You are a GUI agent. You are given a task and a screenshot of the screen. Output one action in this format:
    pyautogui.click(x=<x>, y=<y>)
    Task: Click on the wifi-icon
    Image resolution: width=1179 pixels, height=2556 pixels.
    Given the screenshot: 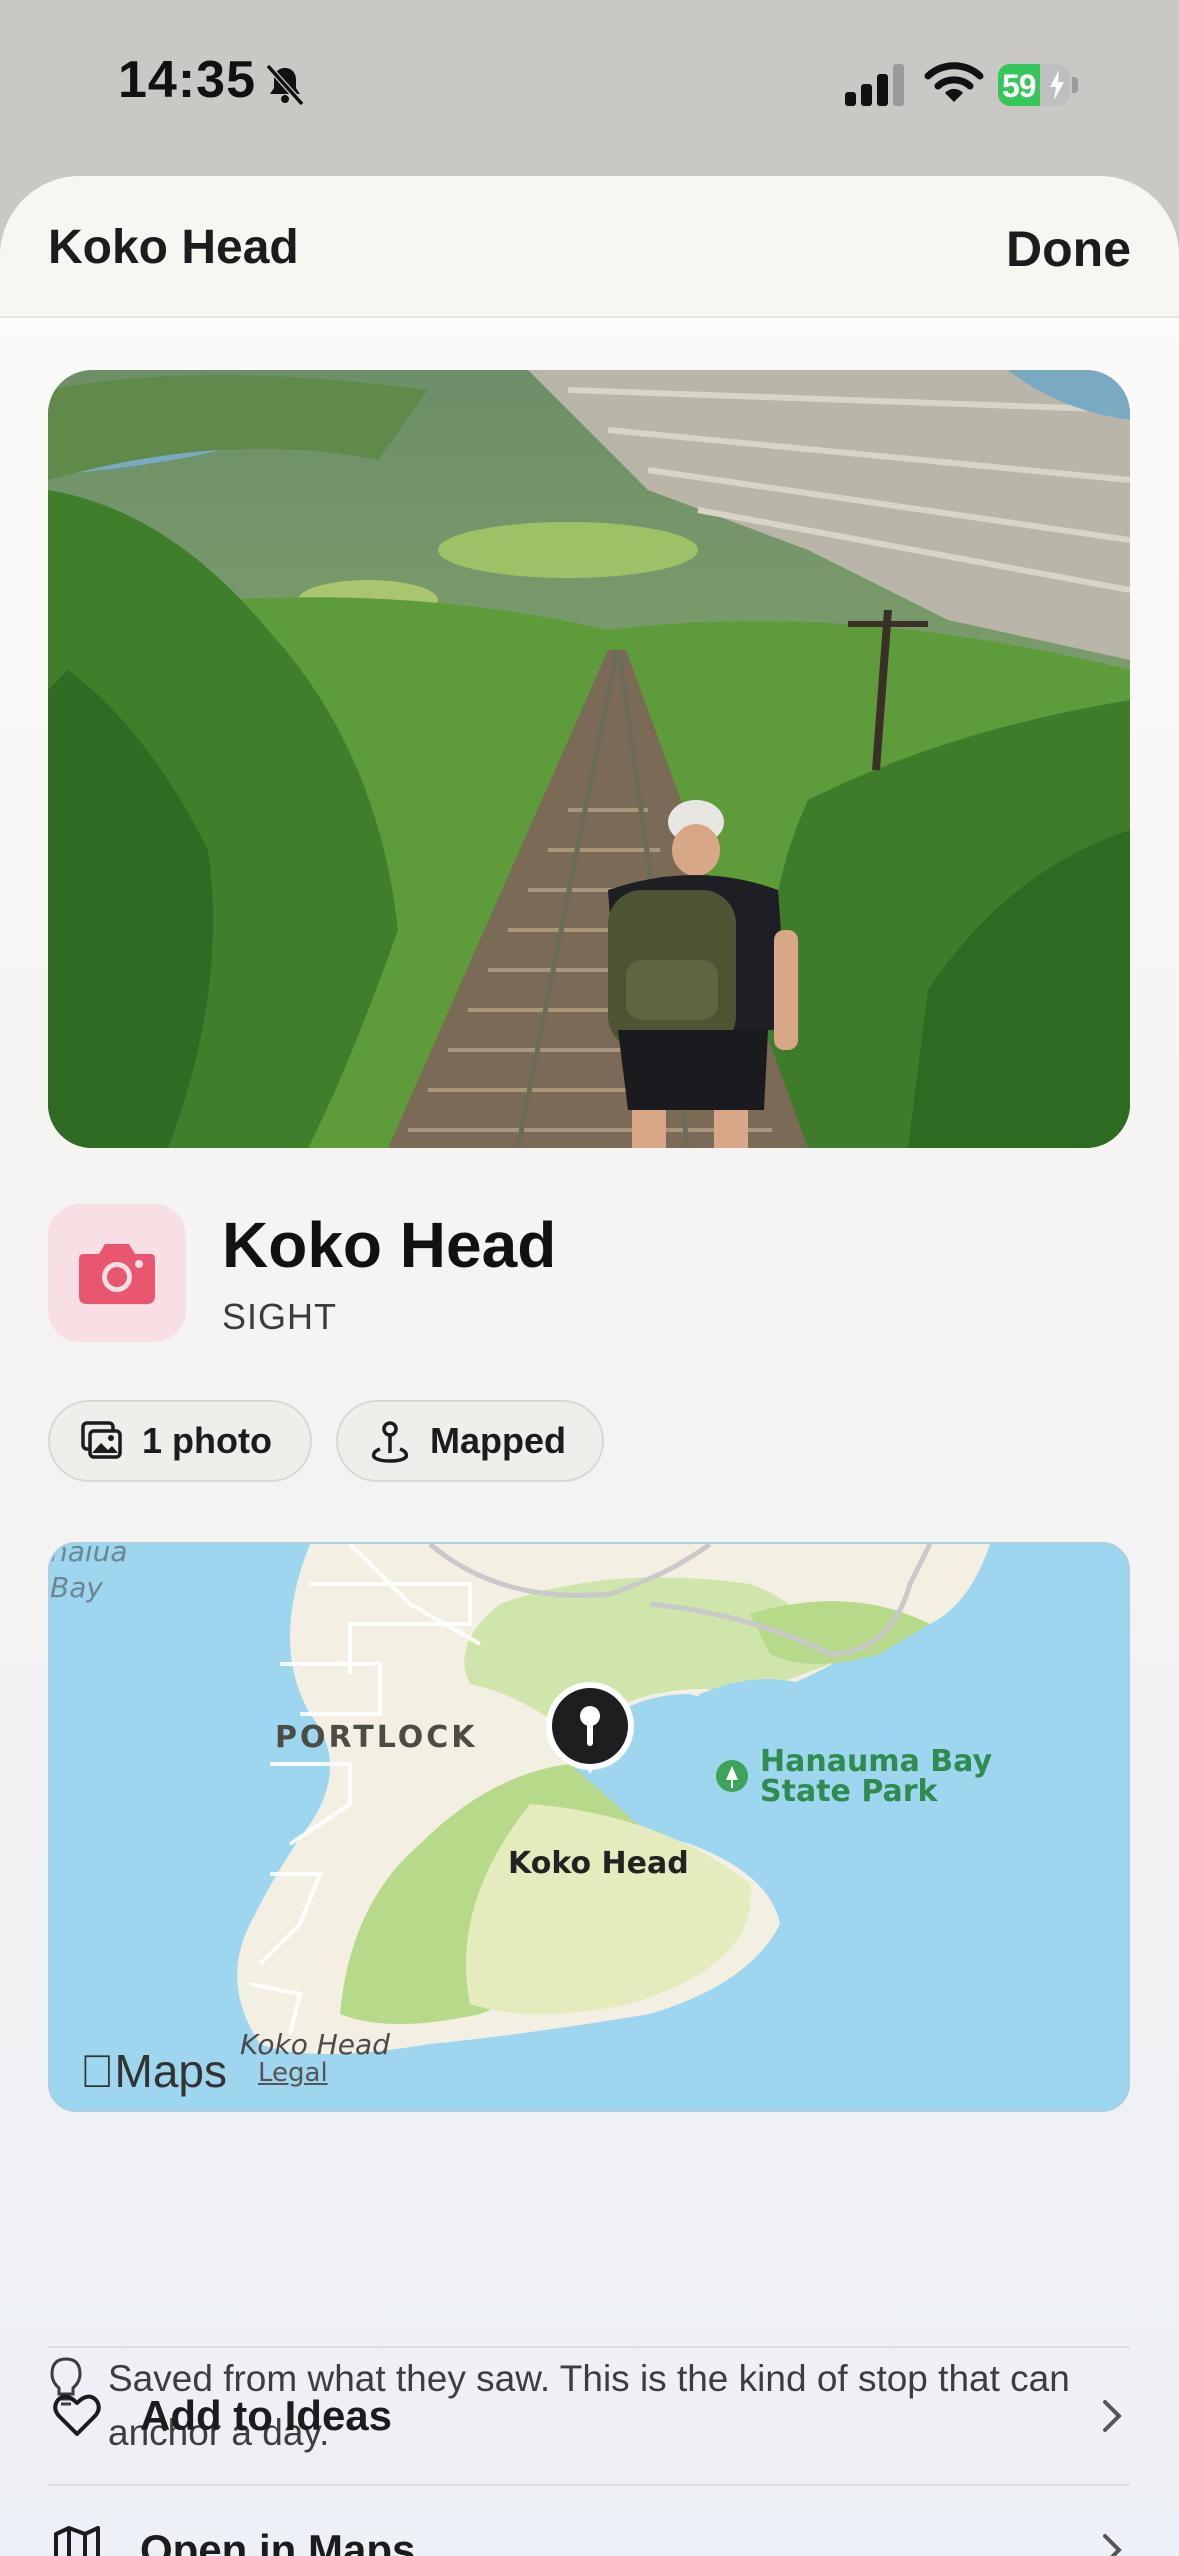 What is the action you would take?
    pyautogui.click(x=954, y=82)
    